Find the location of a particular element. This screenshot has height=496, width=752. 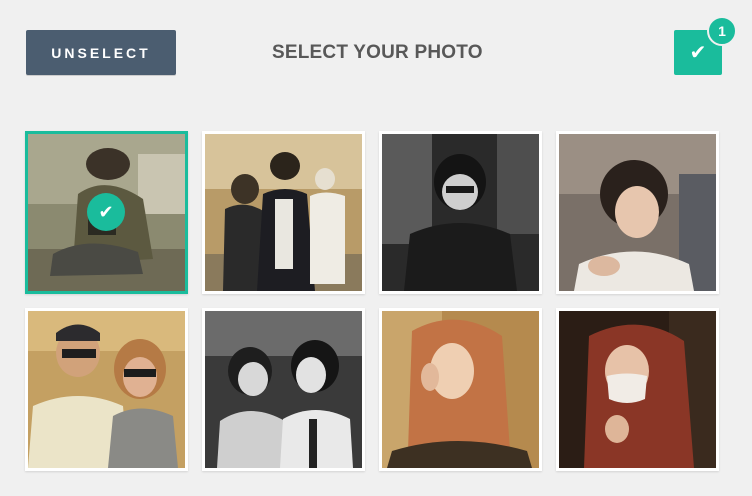

photo-tile-1: ✔ is located at coordinates (106, 212).